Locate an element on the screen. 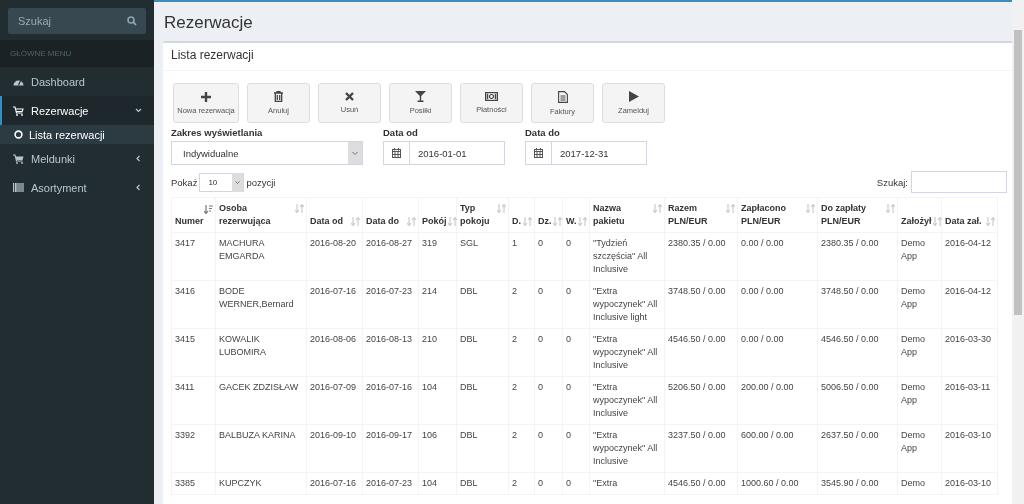  column-header: Do zapłaty PLN/EUR is located at coordinates (857, 215).